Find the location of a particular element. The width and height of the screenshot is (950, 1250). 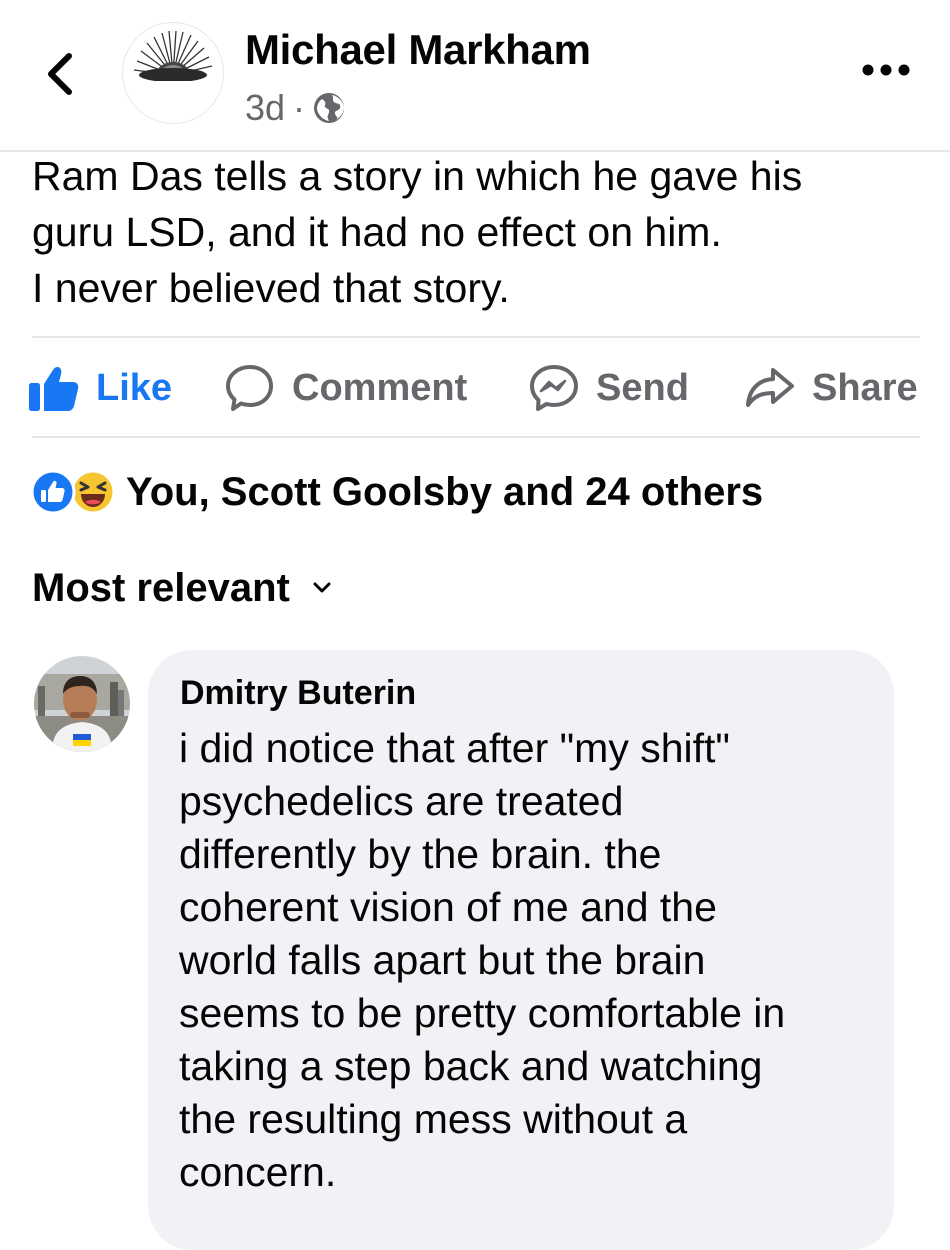

comment-text-line: world falls apart but the brain is located at coordinates (442, 960).